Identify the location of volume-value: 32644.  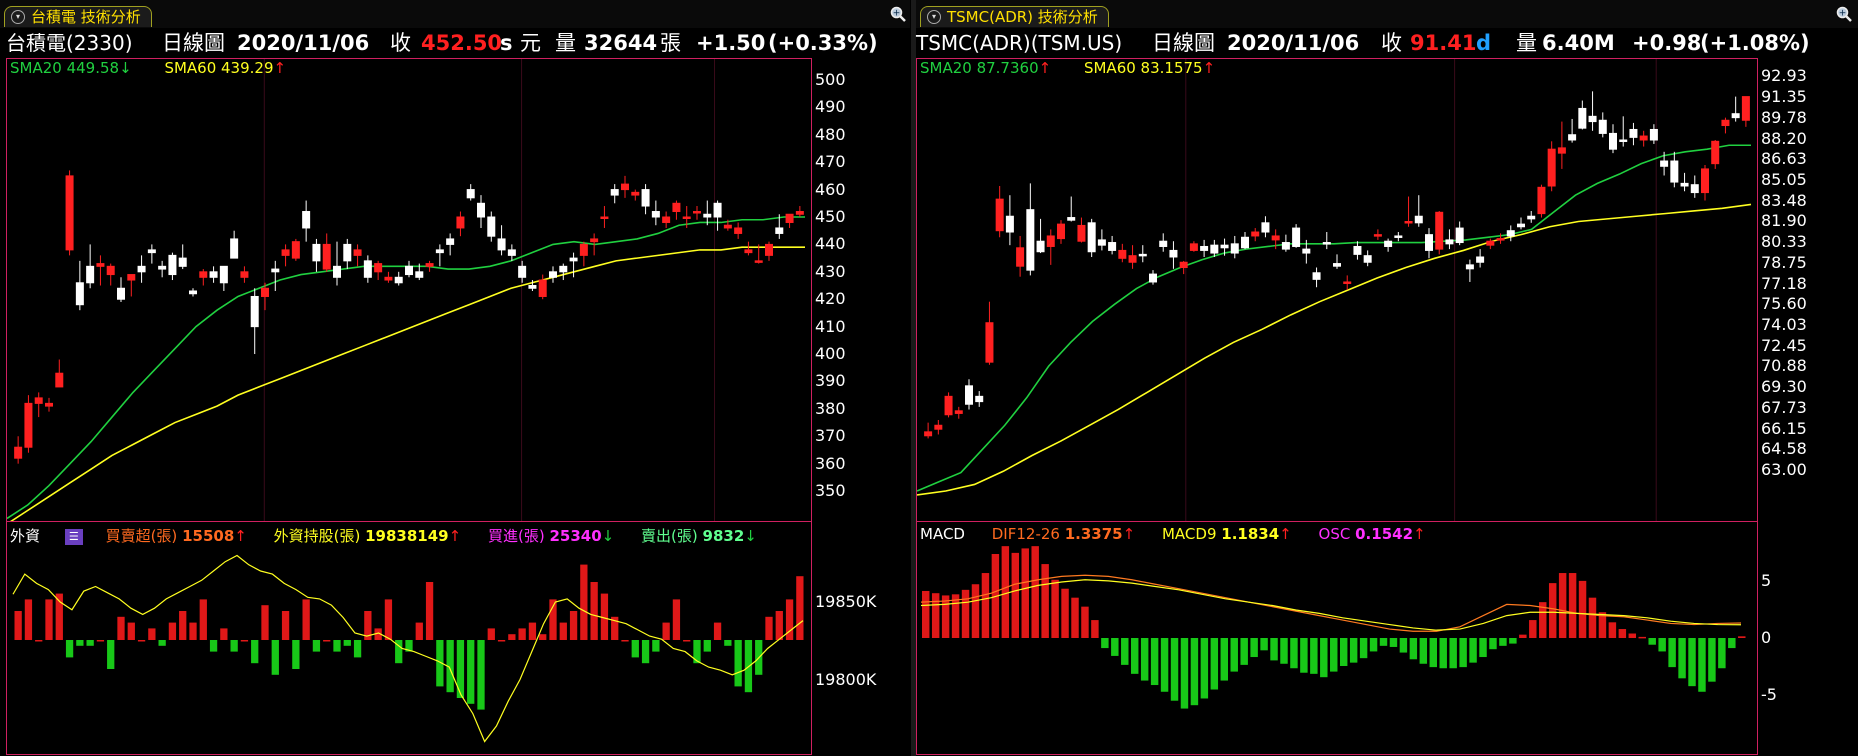
(621, 43).